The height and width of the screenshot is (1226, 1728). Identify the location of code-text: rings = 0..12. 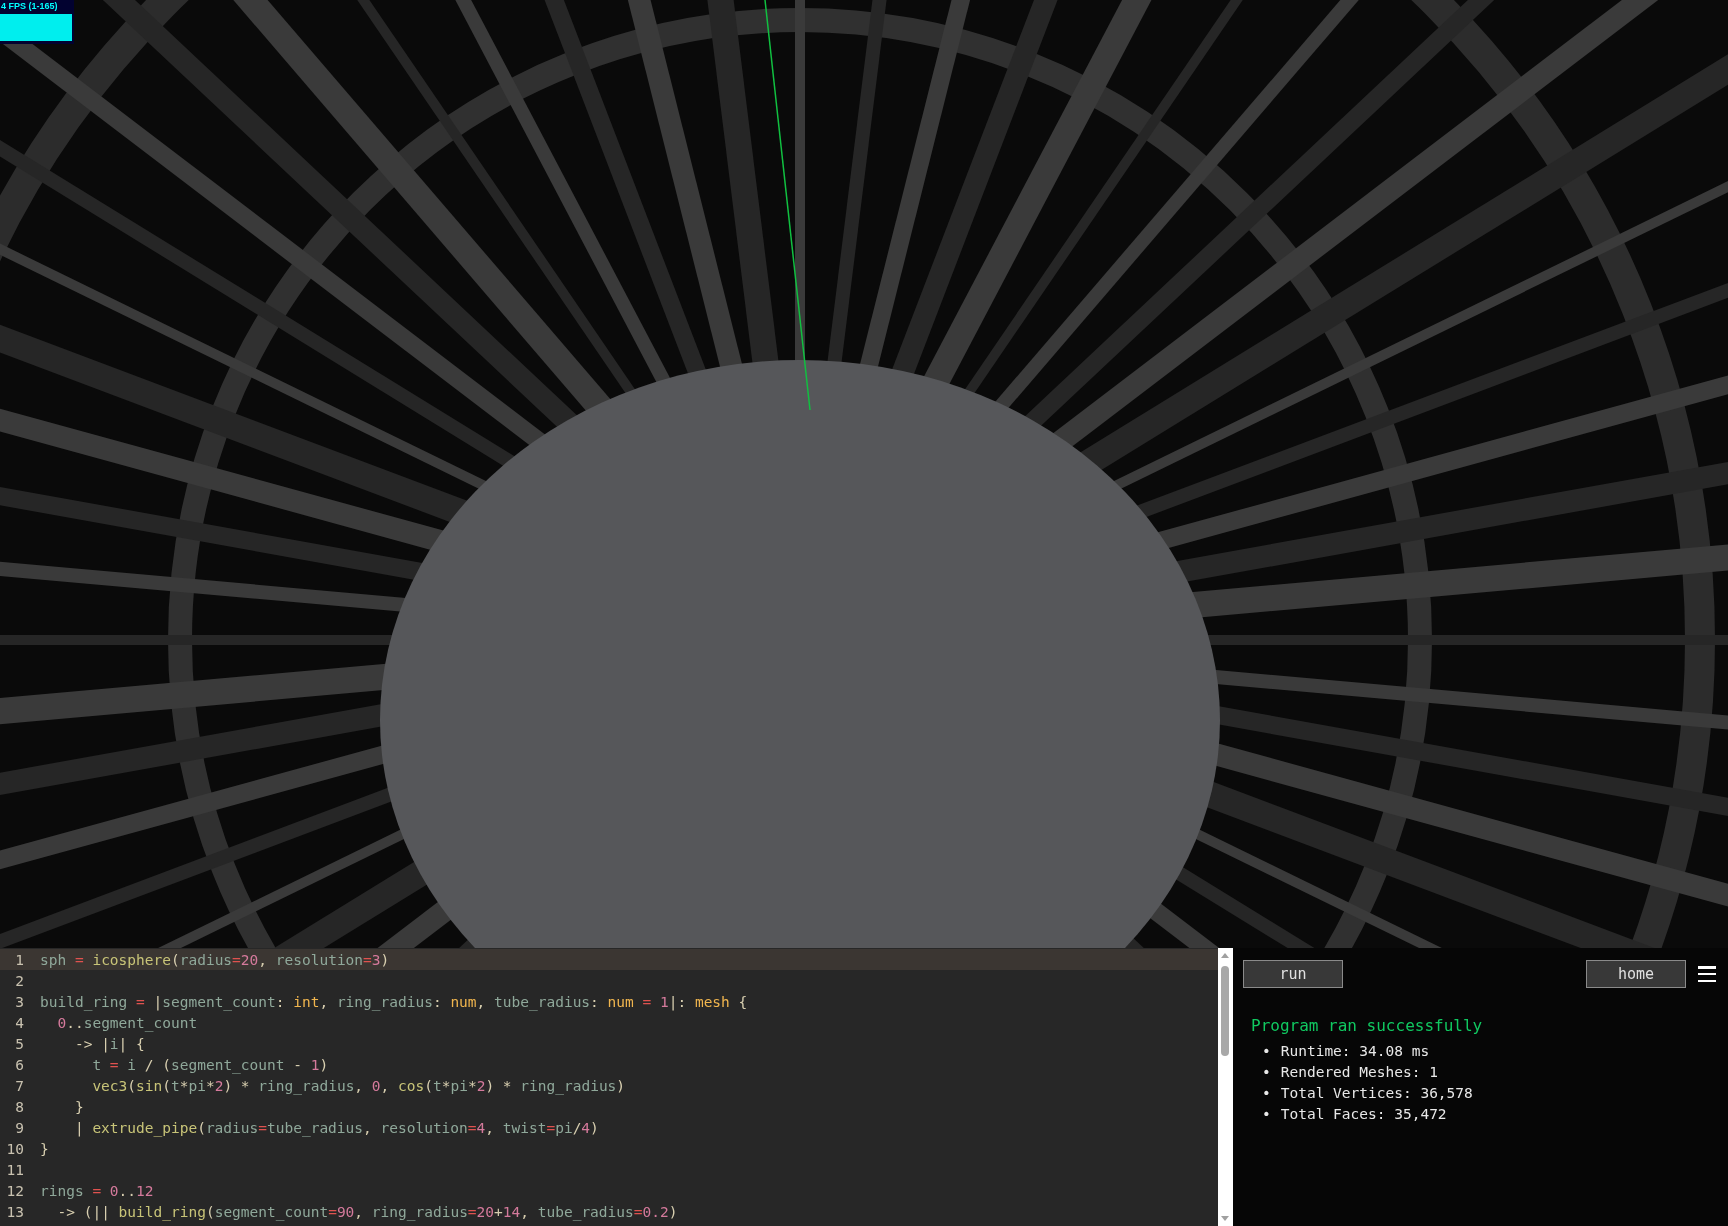
(97, 1190).